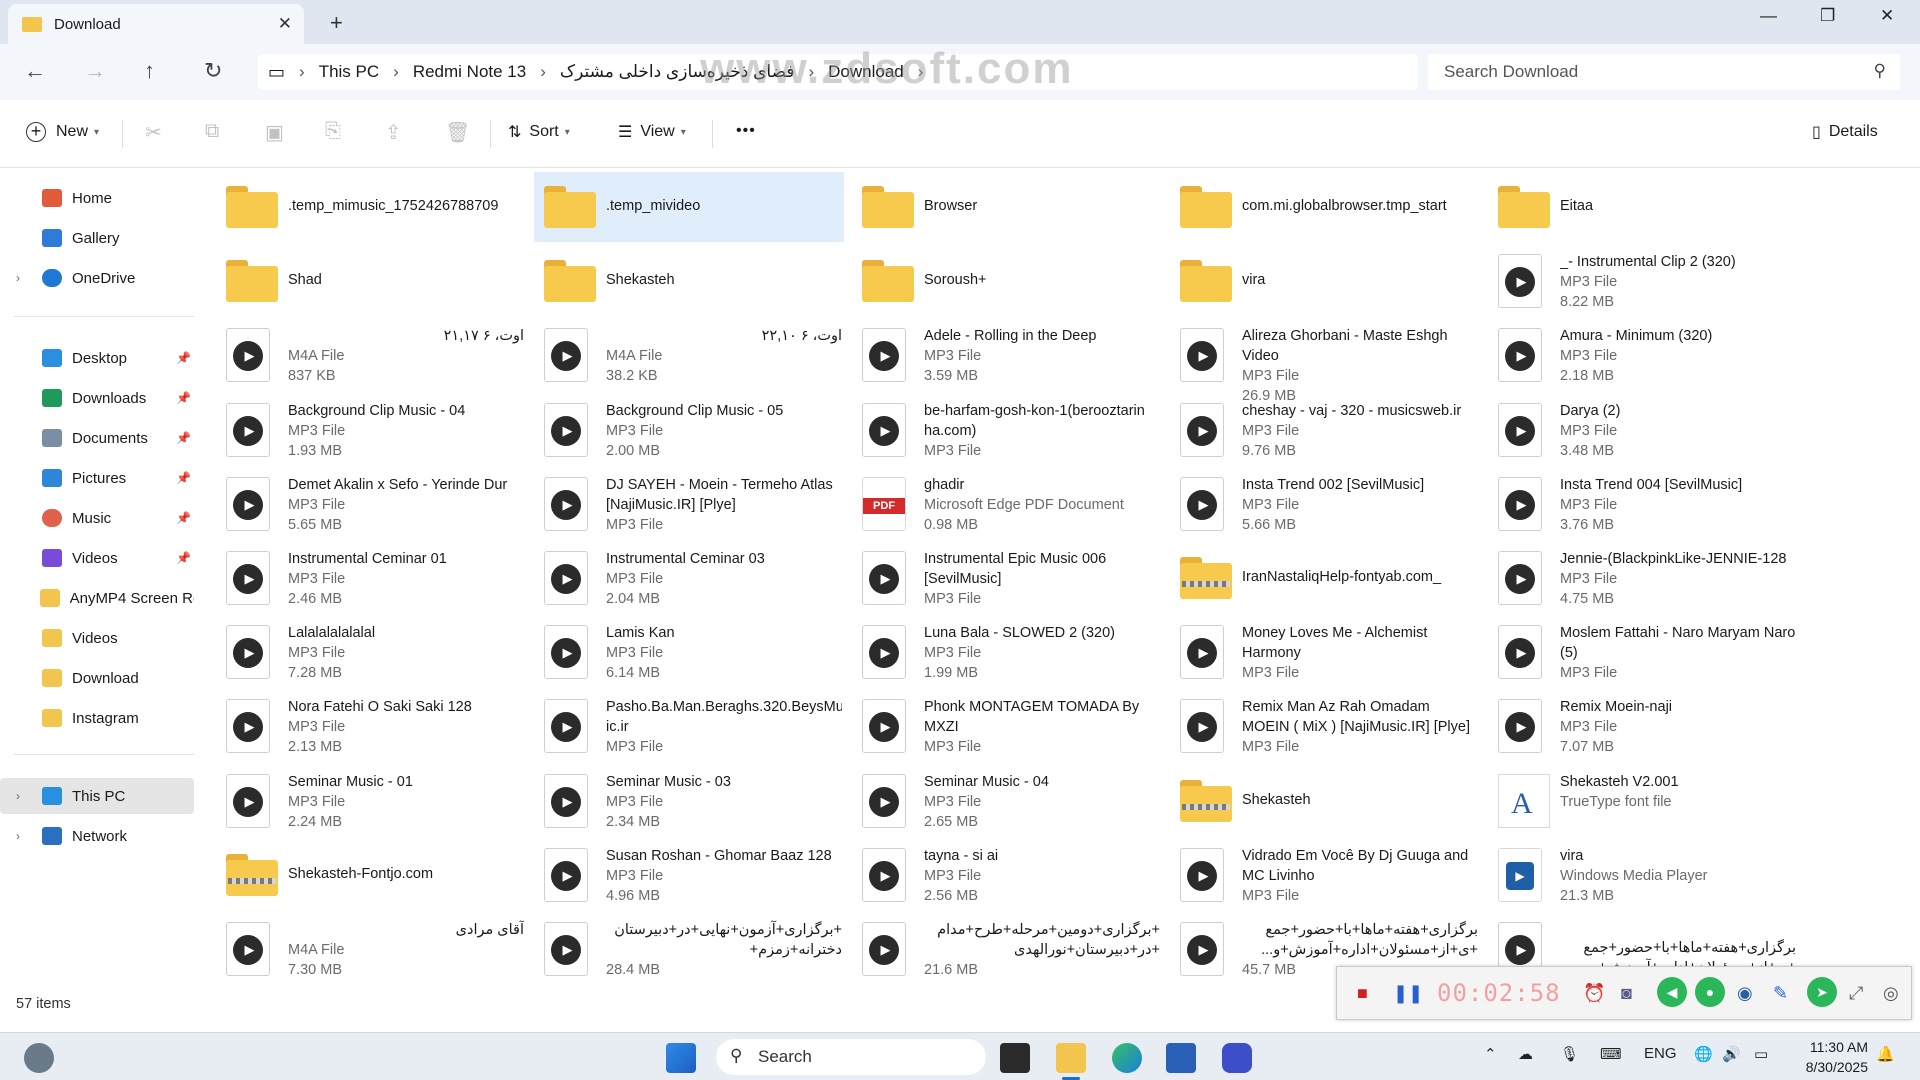 This screenshot has height=1080, width=1920. Describe the element at coordinates (746, 131) in the screenshot. I see `more-options-icon: •••` at that location.